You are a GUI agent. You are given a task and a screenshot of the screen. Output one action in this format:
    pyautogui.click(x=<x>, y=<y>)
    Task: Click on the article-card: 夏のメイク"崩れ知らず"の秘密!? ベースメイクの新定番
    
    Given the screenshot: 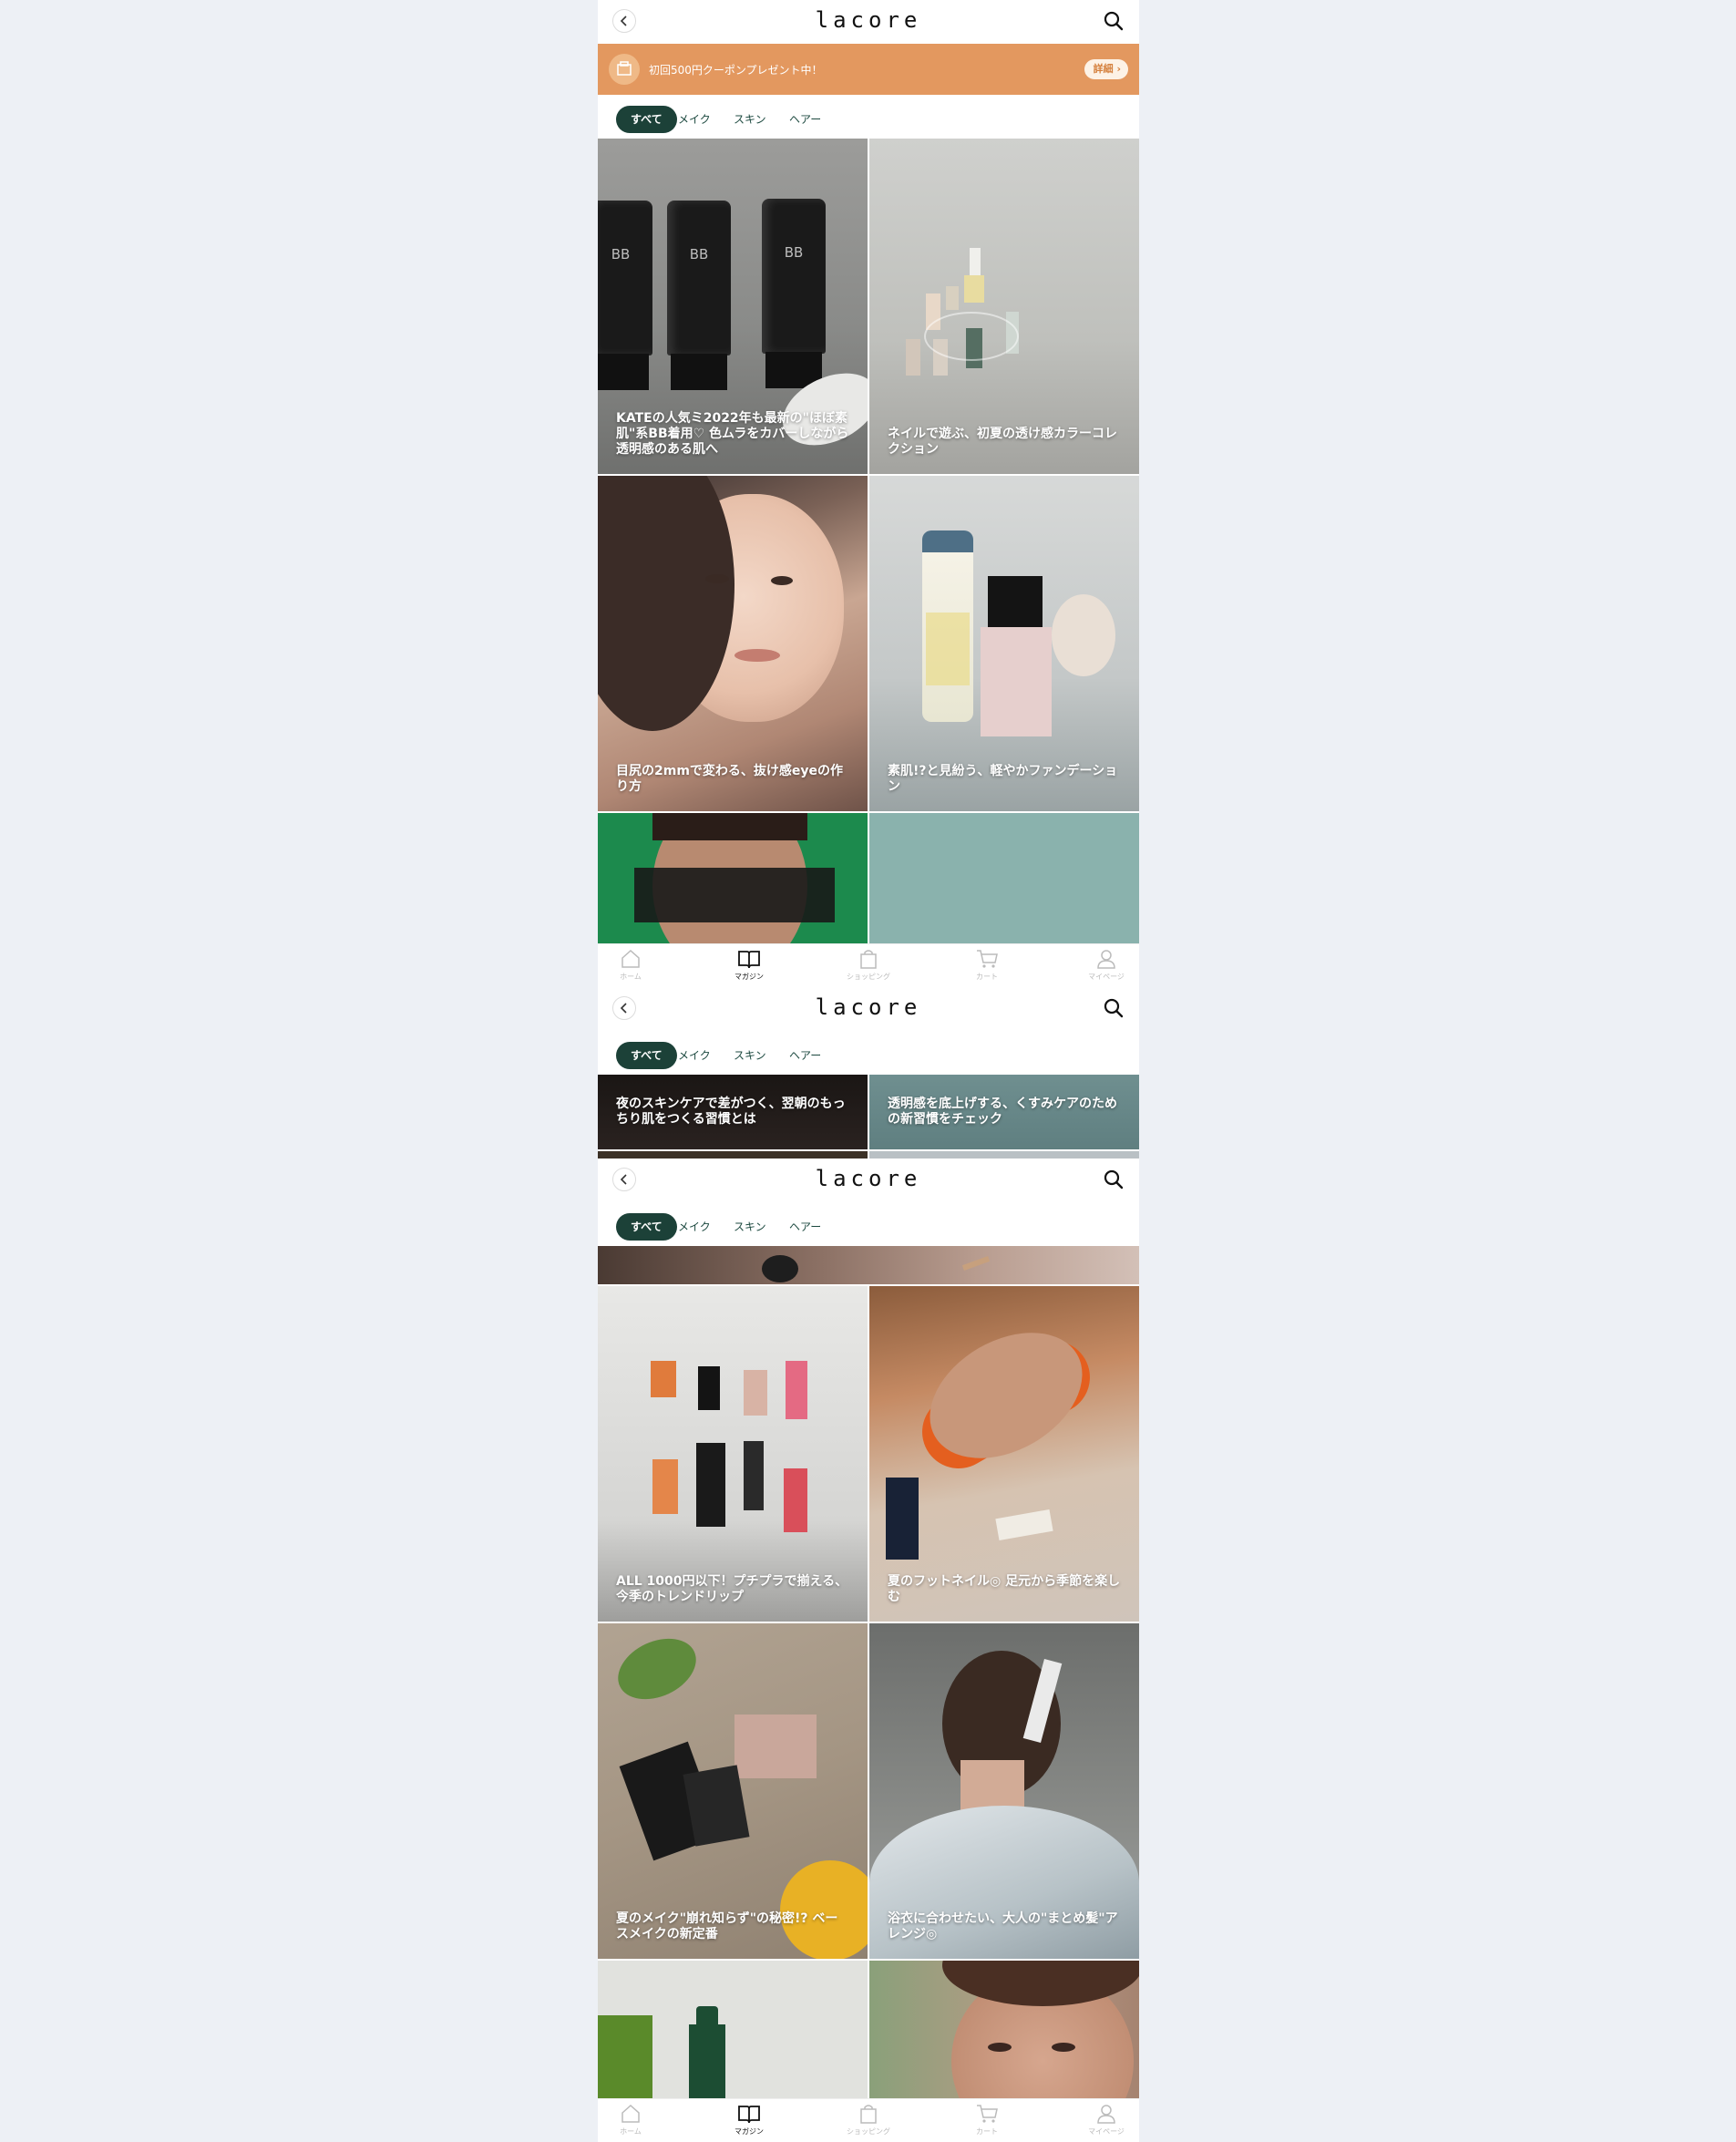 What is the action you would take?
    pyautogui.click(x=733, y=1791)
    